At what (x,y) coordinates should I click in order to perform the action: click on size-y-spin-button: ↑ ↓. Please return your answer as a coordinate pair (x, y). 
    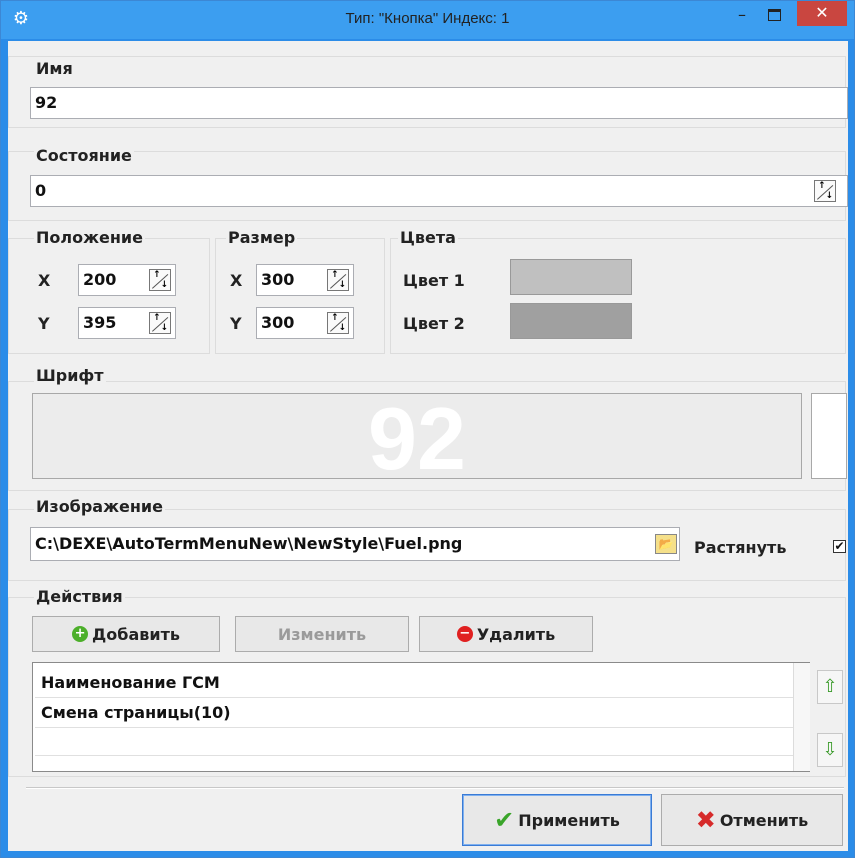
    Looking at the image, I should click on (338, 323).